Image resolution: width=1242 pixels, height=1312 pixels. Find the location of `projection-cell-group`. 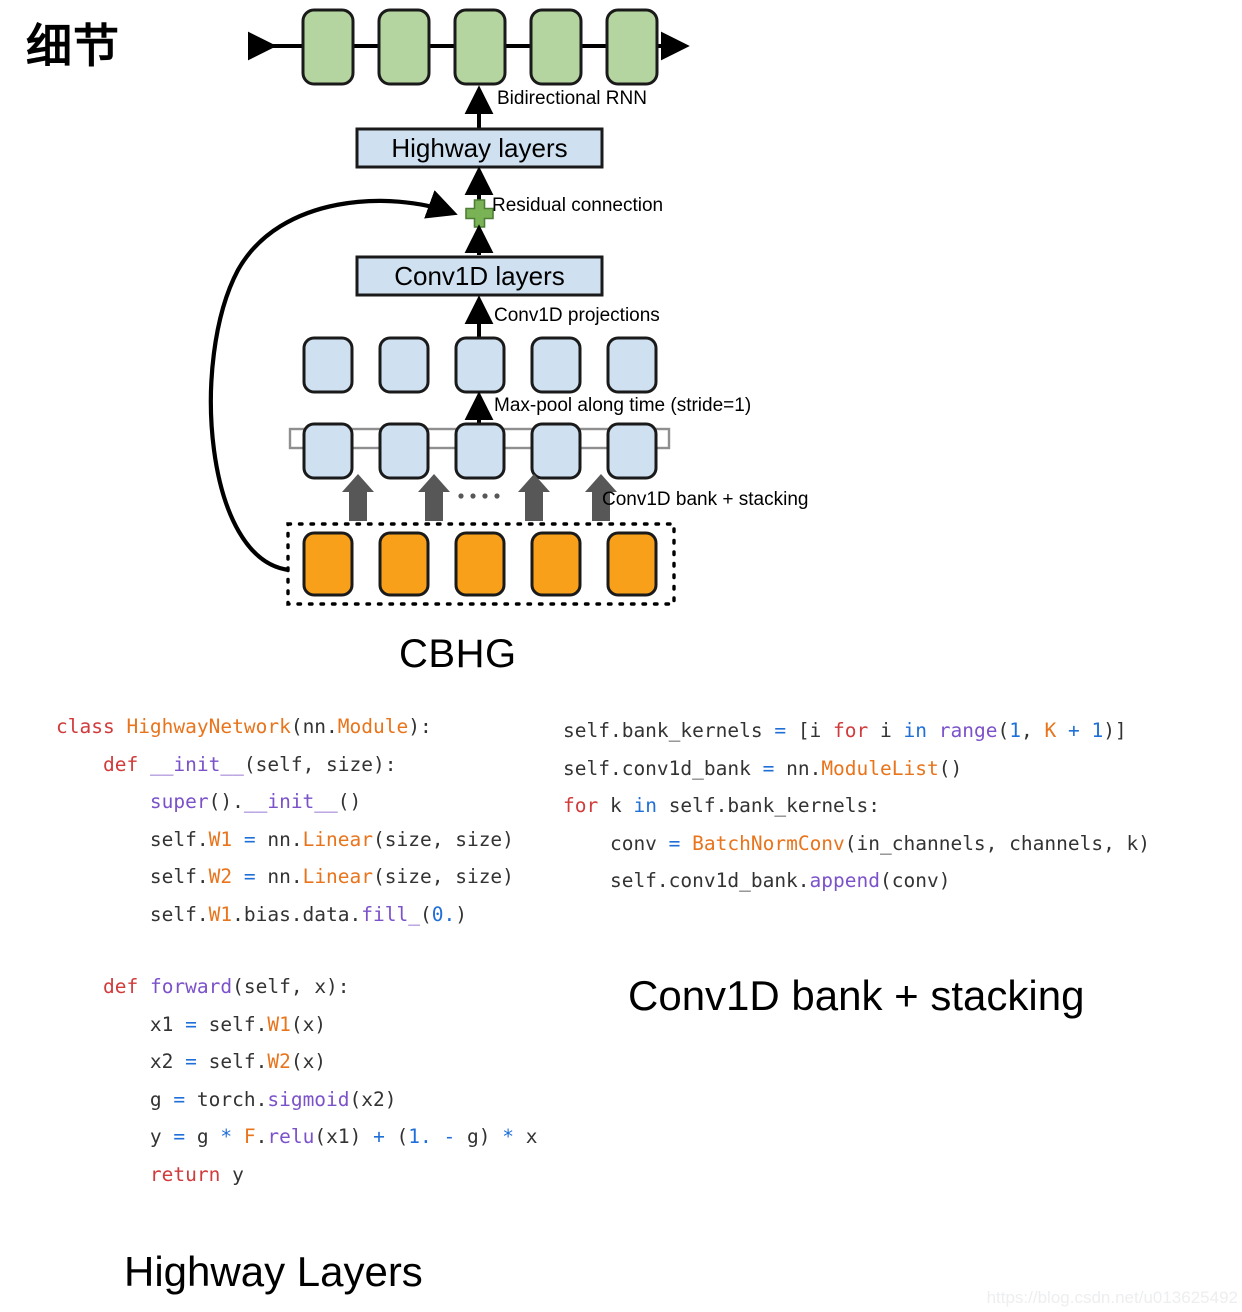

projection-cell-group is located at coordinates (480, 365).